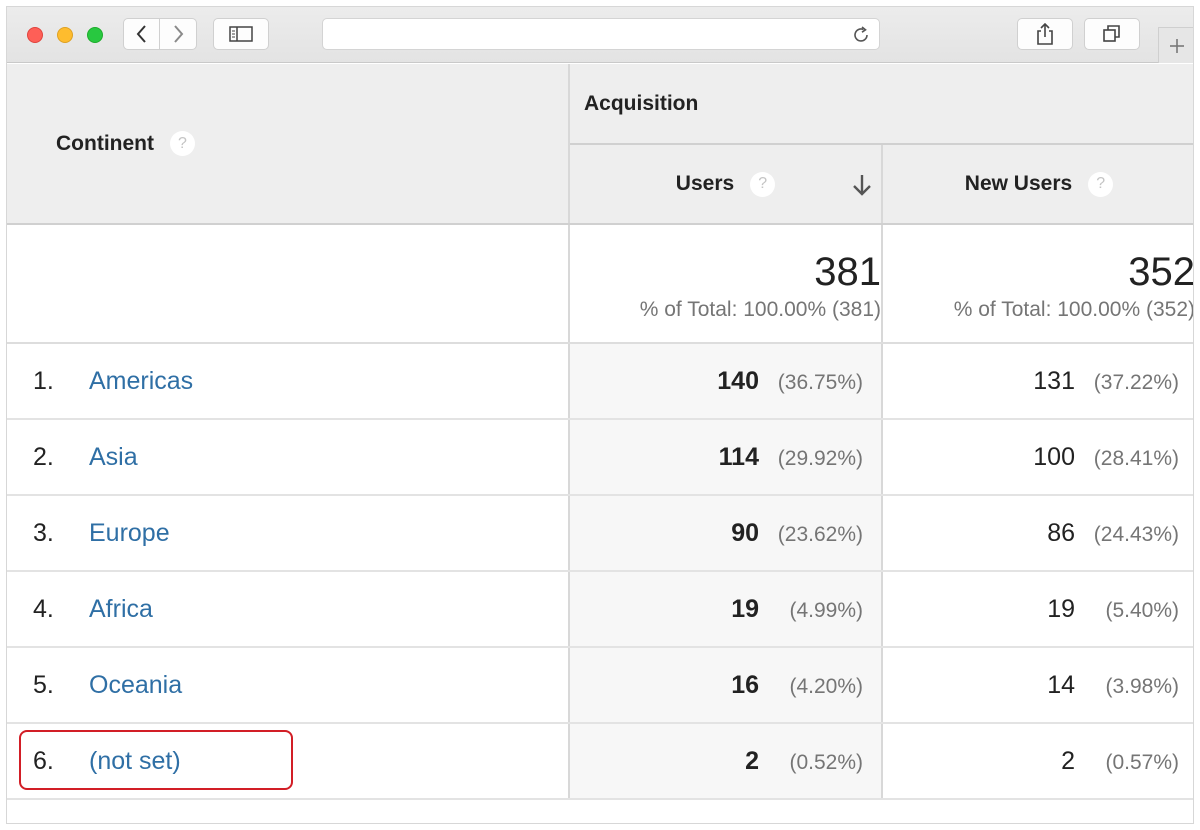 The image size is (1200, 830). I want to click on browser-toolbar, so click(600, 35).